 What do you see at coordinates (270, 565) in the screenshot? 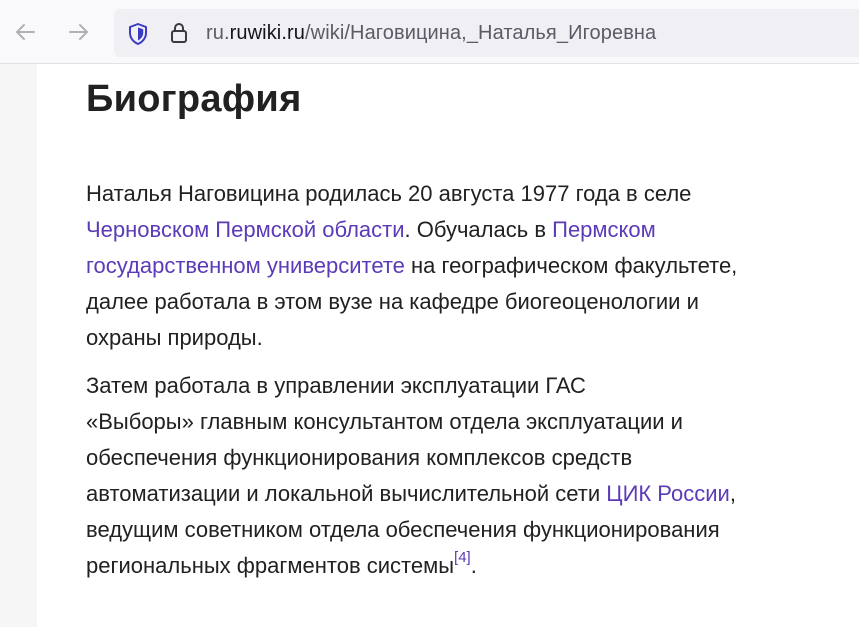
I see `p2-line6-text: региональных фрагментов системы` at bounding box center [270, 565].